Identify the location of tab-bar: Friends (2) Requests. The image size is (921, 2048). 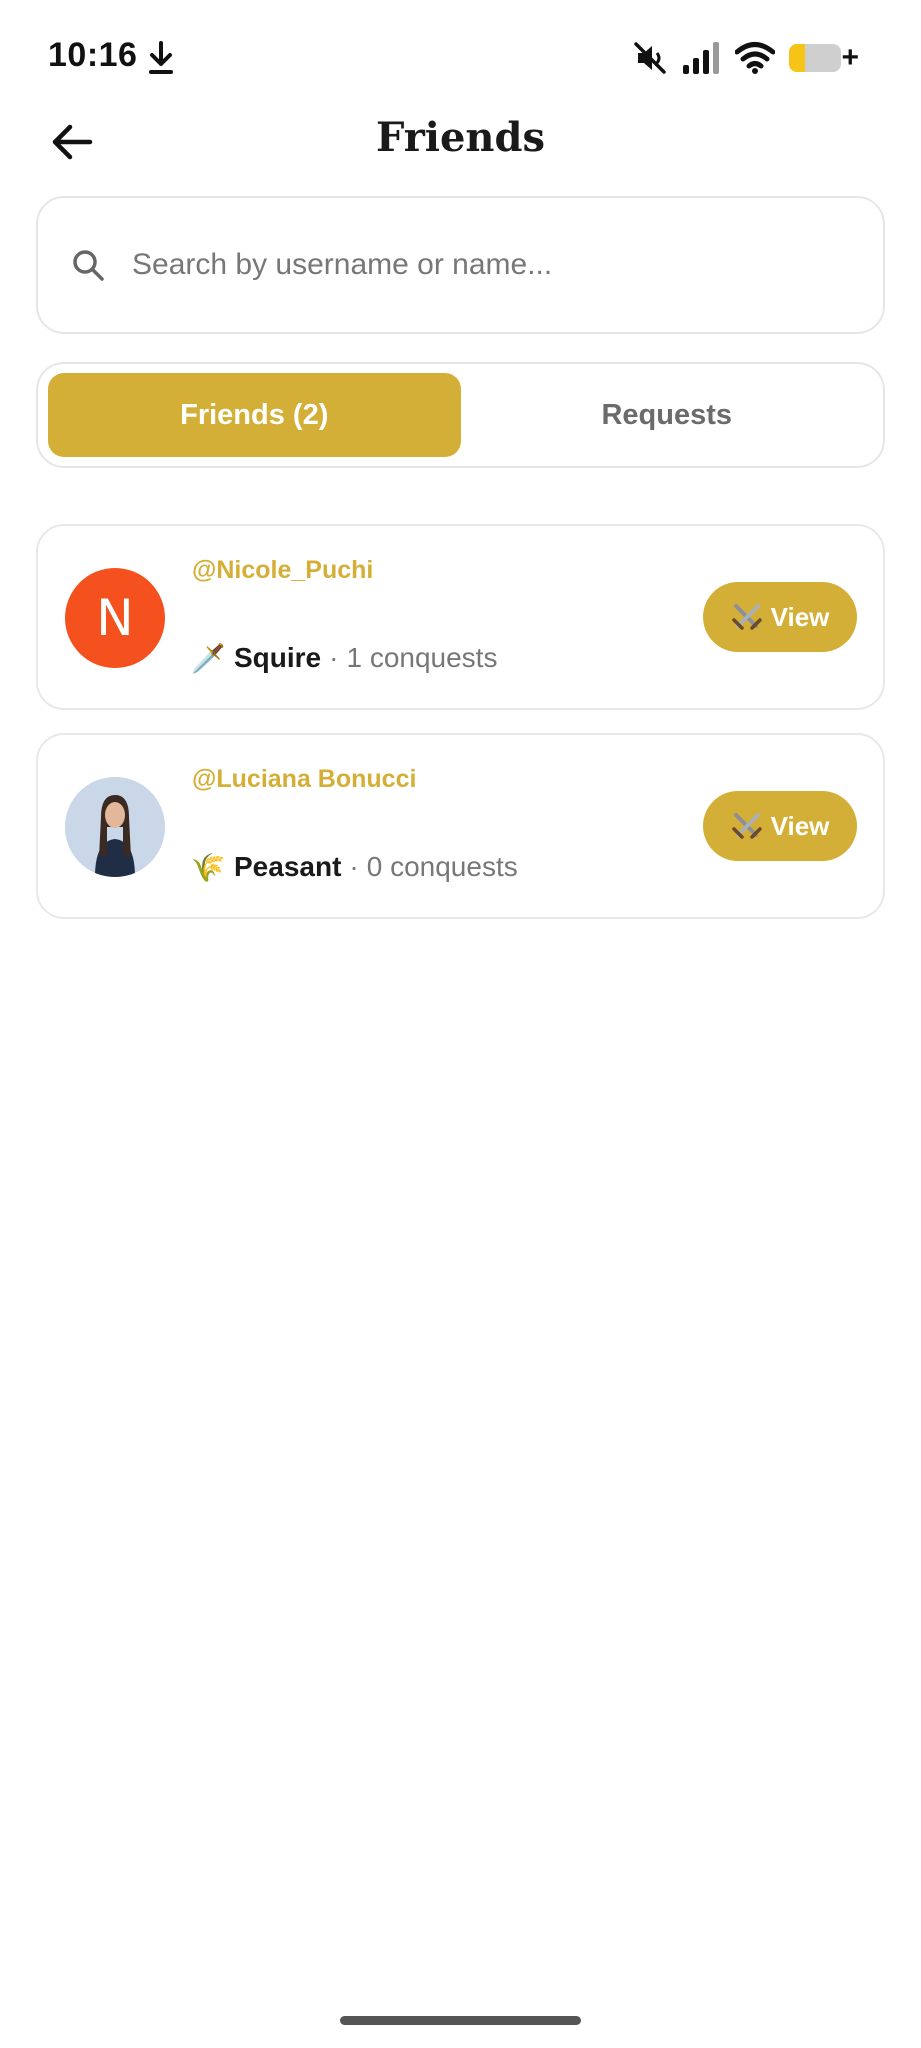
(460, 415).